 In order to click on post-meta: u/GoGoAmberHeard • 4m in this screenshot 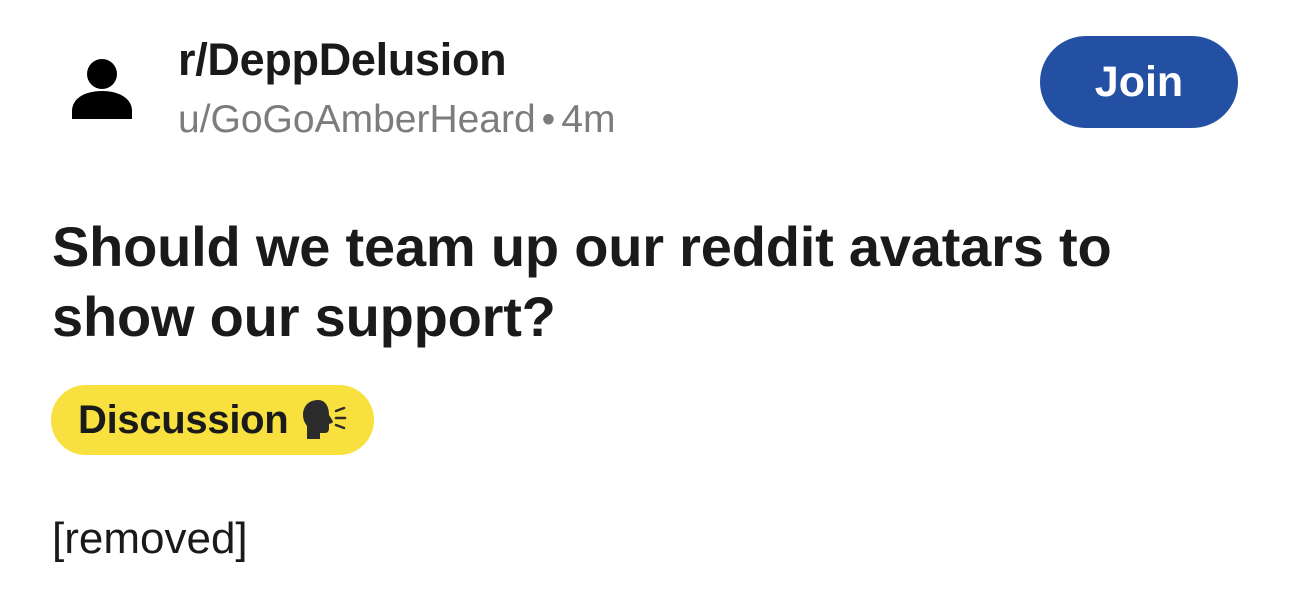, I will do `click(397, 120)`.